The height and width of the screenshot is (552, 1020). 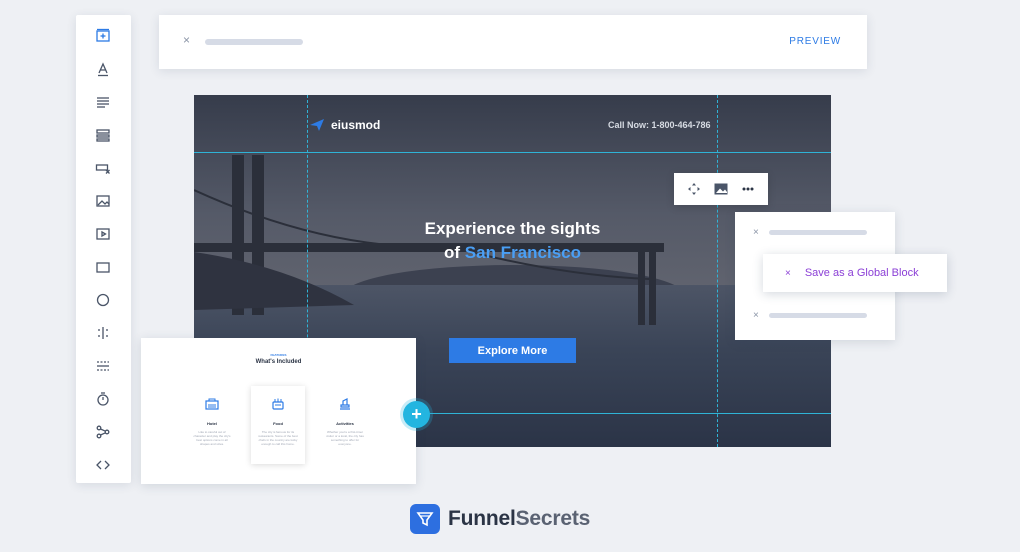 I want to click on brand-logo: eiusmod, so click(x=344, y=125).